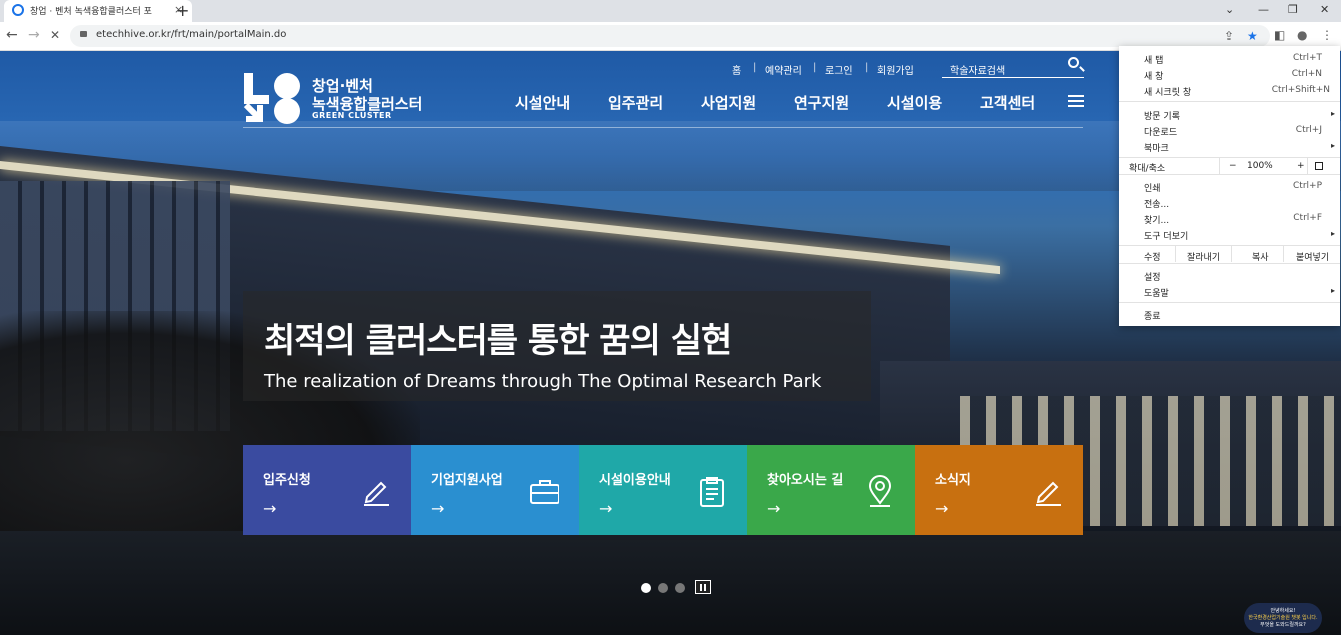  What do you see at coordinates (1152, 276) in the screenshot?
I see `menu-settings: 설정` at bounding box center [1152, 276].